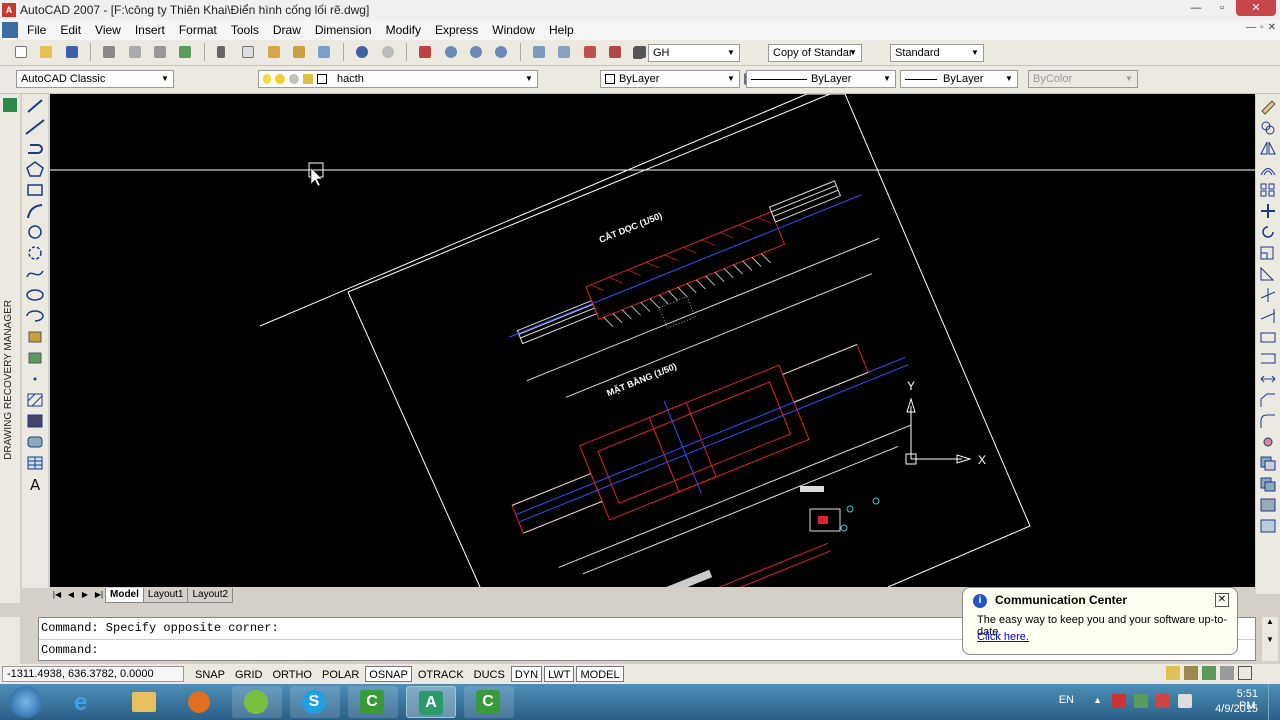 This screenshot has height=720, width=1280. I want to click on copy-icon, so click(248, 52).